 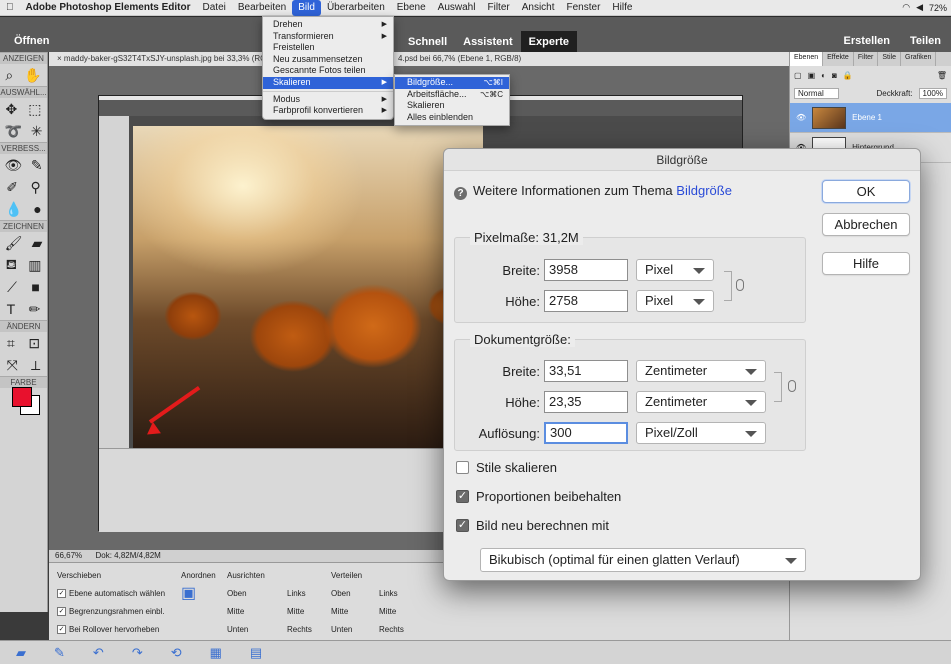 I want to click on doc-width-input: 33,51, so click(x=586, y=371).